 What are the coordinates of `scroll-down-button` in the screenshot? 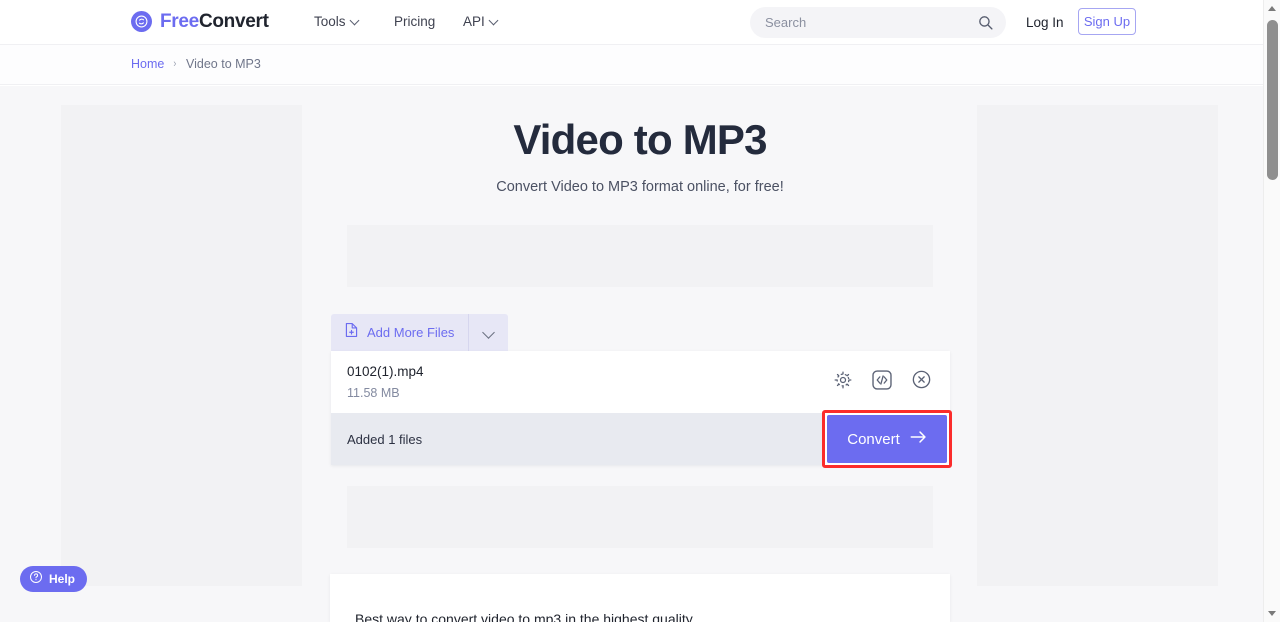 It's located at (1272, 613).